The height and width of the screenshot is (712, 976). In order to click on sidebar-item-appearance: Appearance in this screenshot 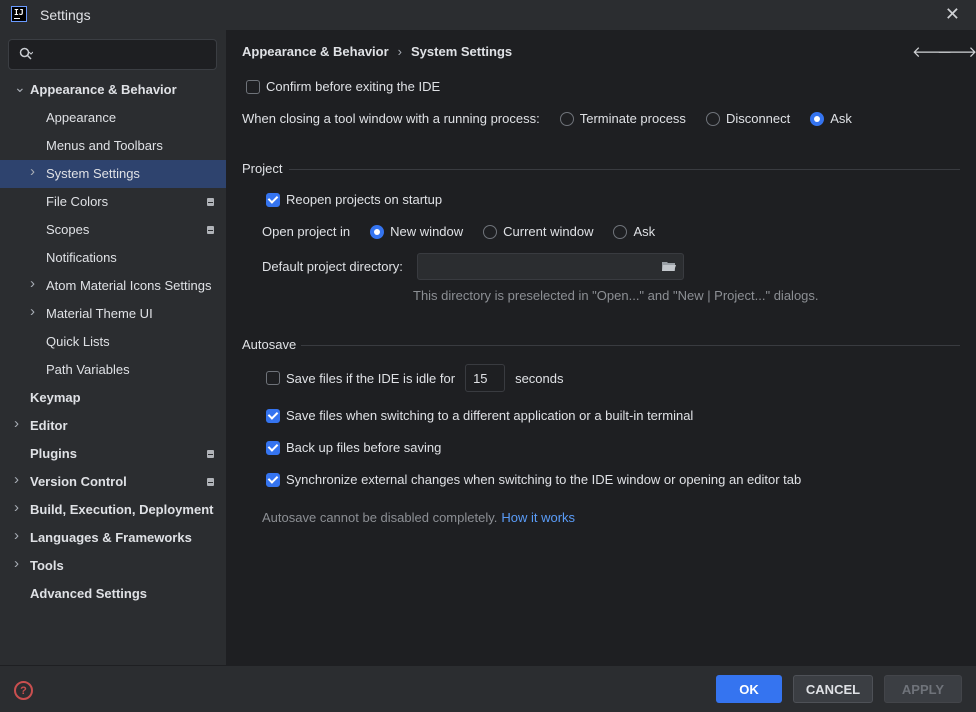, I will do `click(113, 118)`.